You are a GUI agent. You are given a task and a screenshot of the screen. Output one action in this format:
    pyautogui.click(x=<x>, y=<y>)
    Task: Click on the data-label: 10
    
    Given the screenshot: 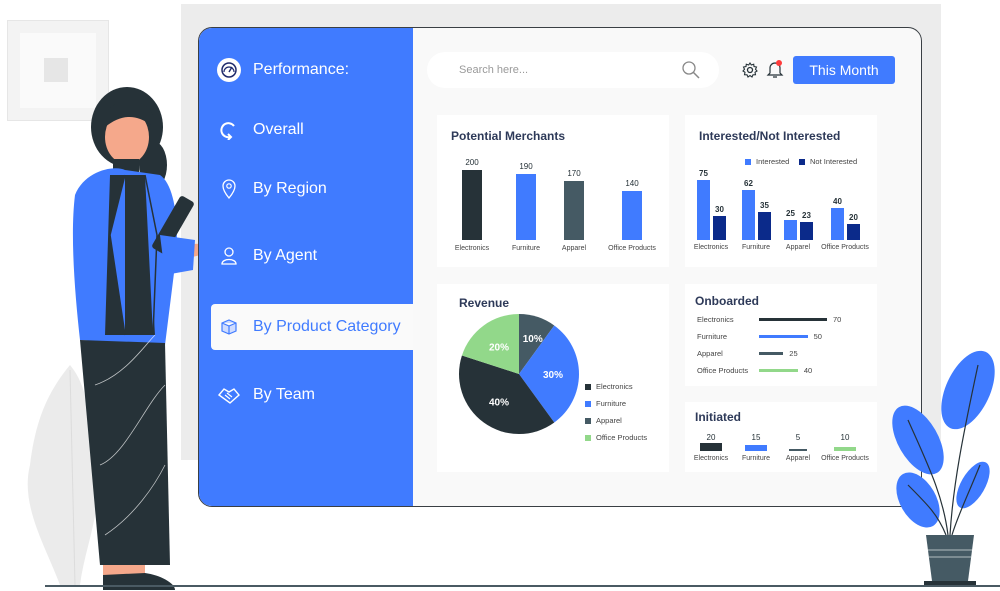 What is the action you would take?
    pyautogui.click(x=845, y=437)
    